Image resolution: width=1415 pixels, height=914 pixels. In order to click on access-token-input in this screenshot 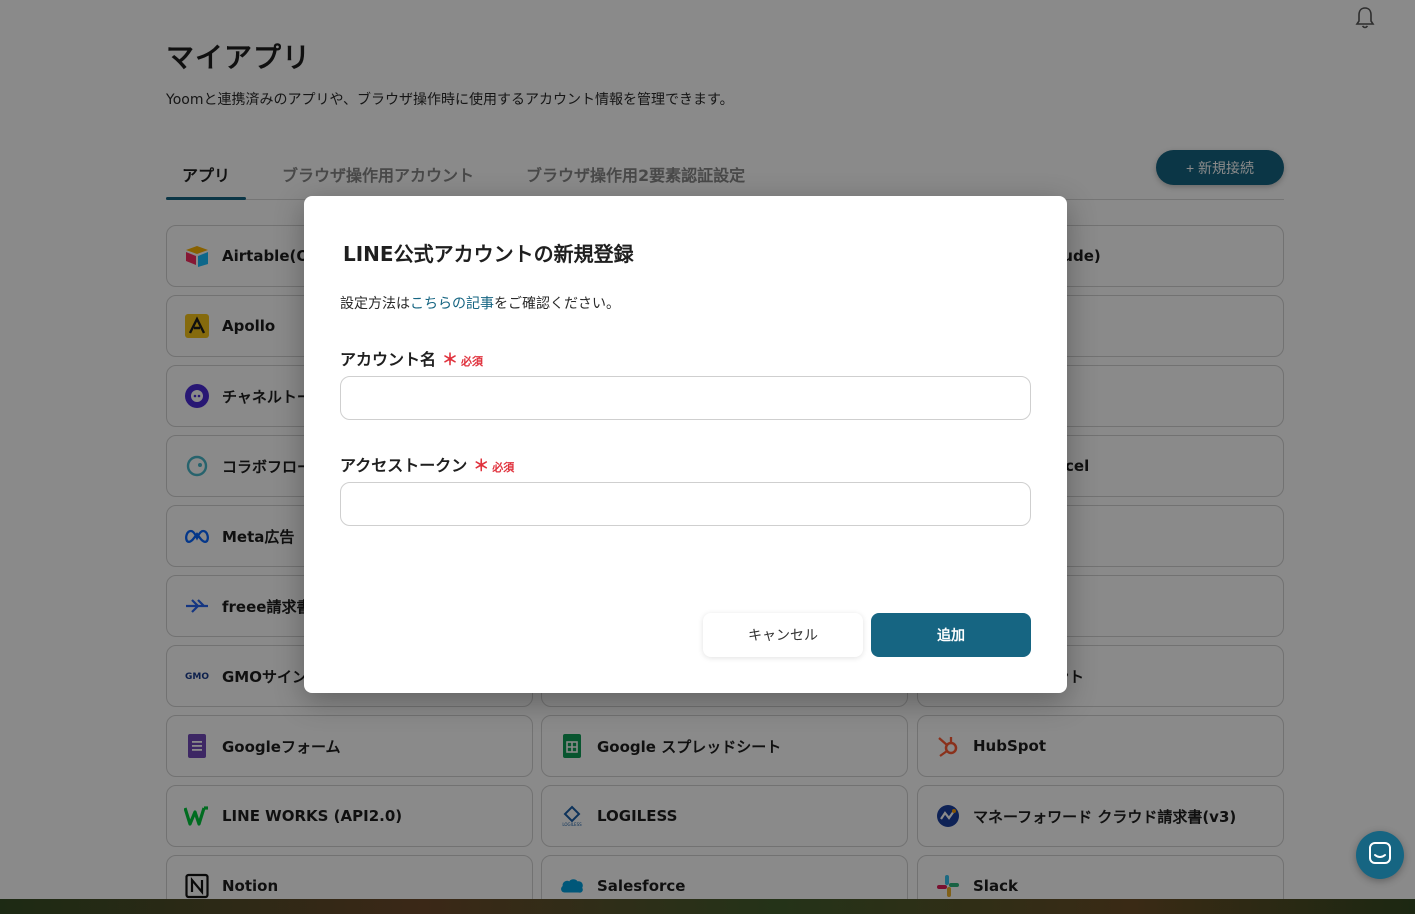, I will do `click(685, 504)`.